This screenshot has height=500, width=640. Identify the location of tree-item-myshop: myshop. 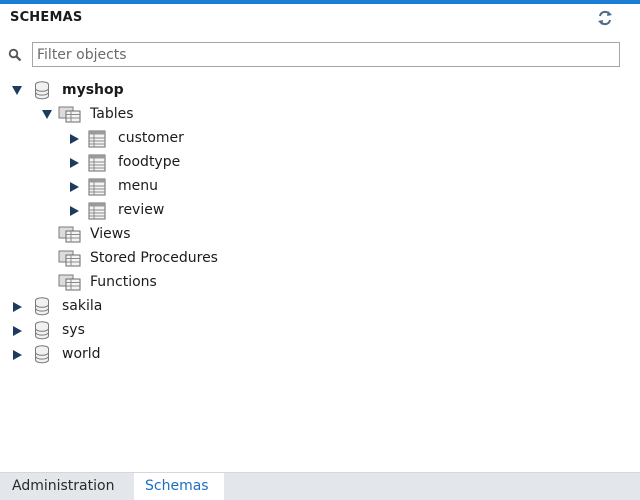
(320, 91).